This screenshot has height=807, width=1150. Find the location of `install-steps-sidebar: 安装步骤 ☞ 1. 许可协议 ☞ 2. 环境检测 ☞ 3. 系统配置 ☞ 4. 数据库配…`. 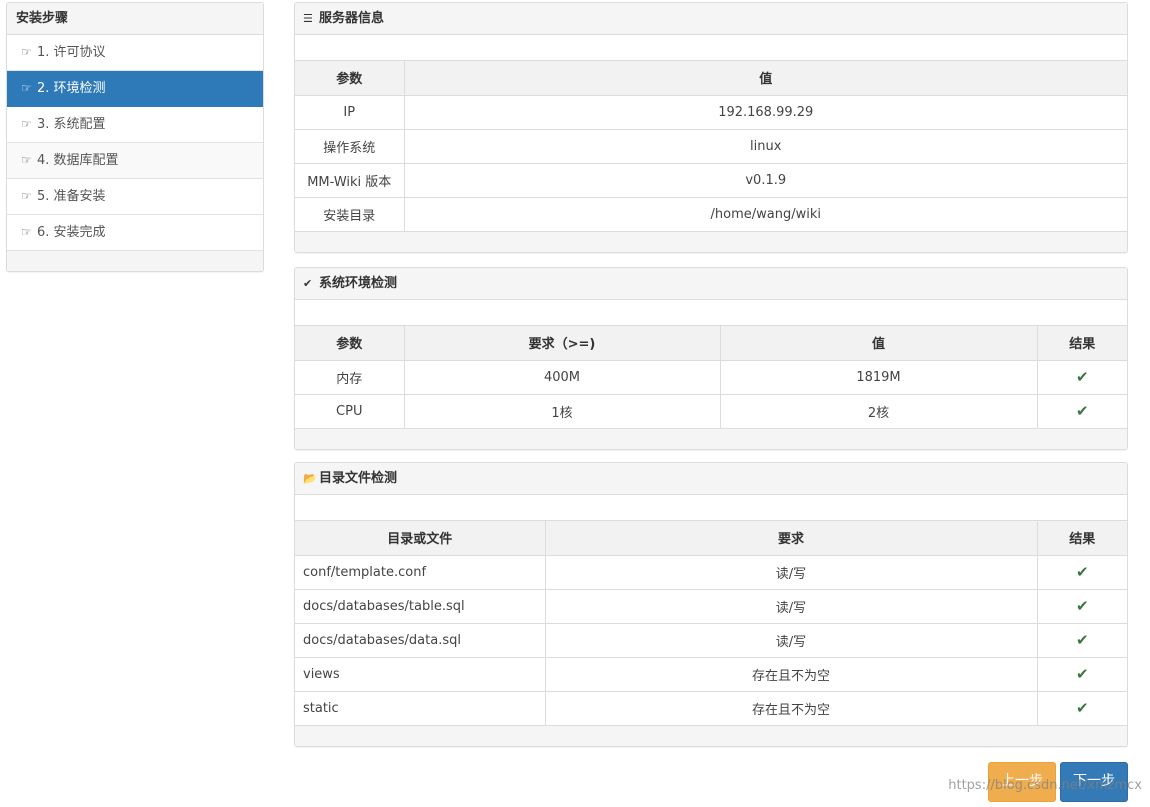

install-steps-sidebar: 安装步骤 ☞ 1. 许可协议 ☞ 2. 环境检测 ☞ 3. 系统配置 ☞ 4. 数据库配… is located at coordinates (135, 137).